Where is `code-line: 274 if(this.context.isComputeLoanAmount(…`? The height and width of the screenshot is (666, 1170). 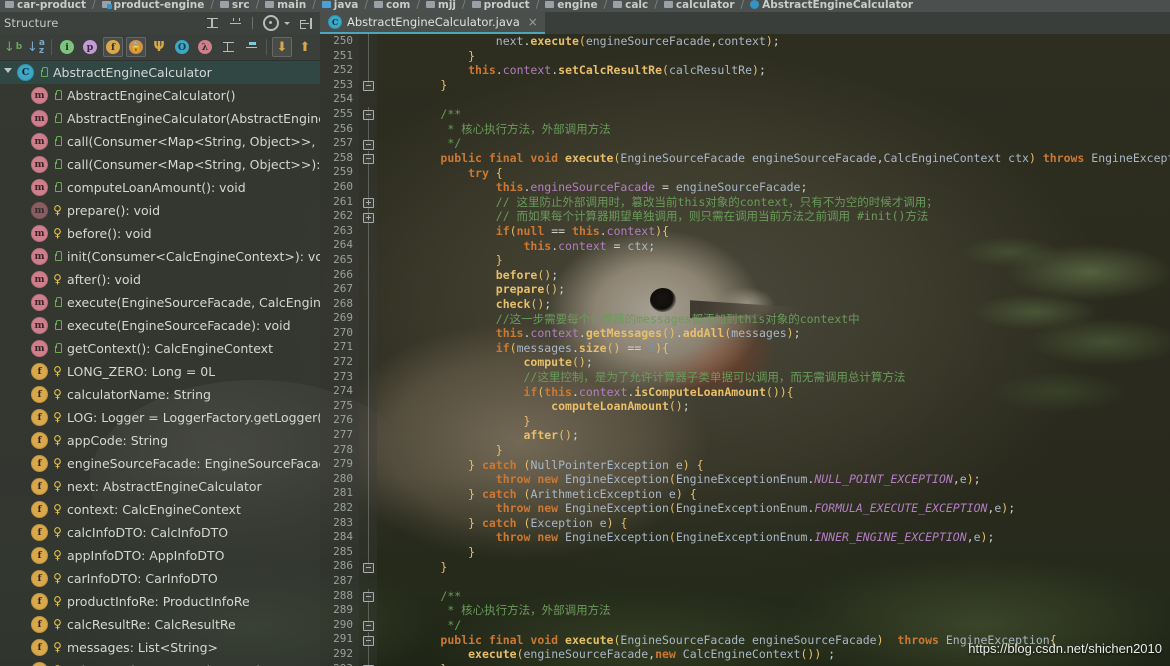 code-line: 274 if(this.context.isComputeLoanAmount(… is located at coordinates (745, 391).